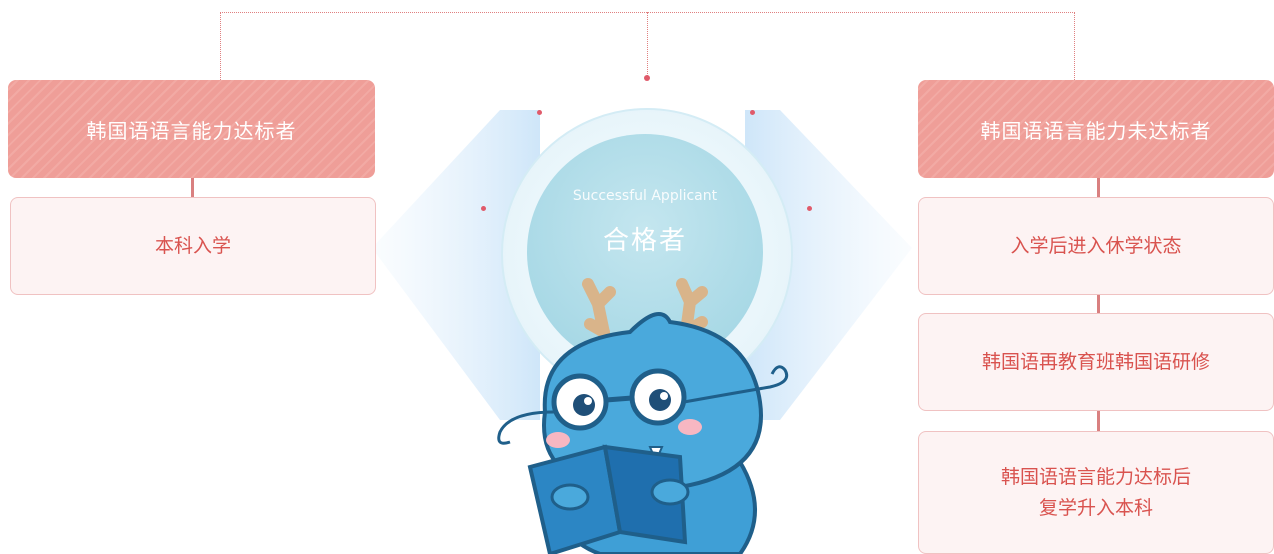  I want to click on right-step-label-1: 入学后进入休学状态, so click(1096, 245).